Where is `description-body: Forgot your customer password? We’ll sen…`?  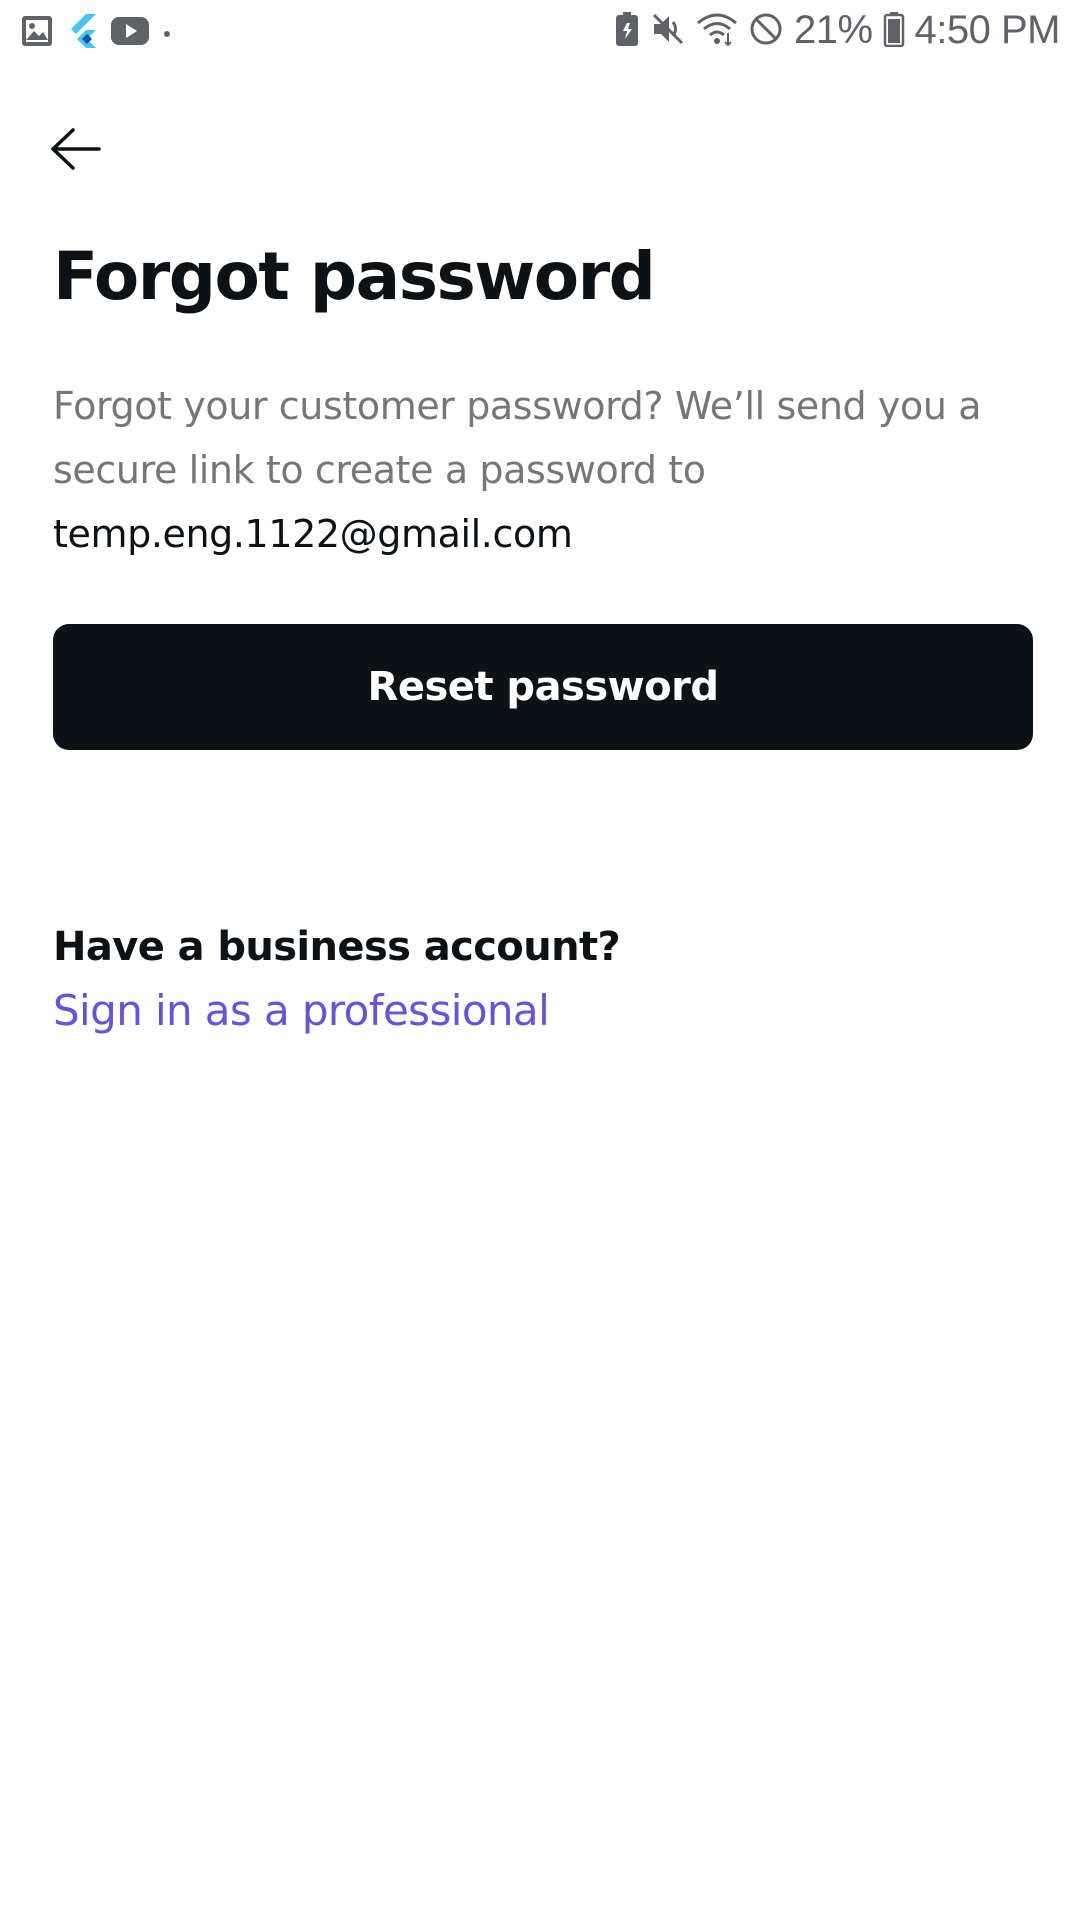 description-body: Forgot your customer password? We’ll sen… is located at coordinates (517, 438).